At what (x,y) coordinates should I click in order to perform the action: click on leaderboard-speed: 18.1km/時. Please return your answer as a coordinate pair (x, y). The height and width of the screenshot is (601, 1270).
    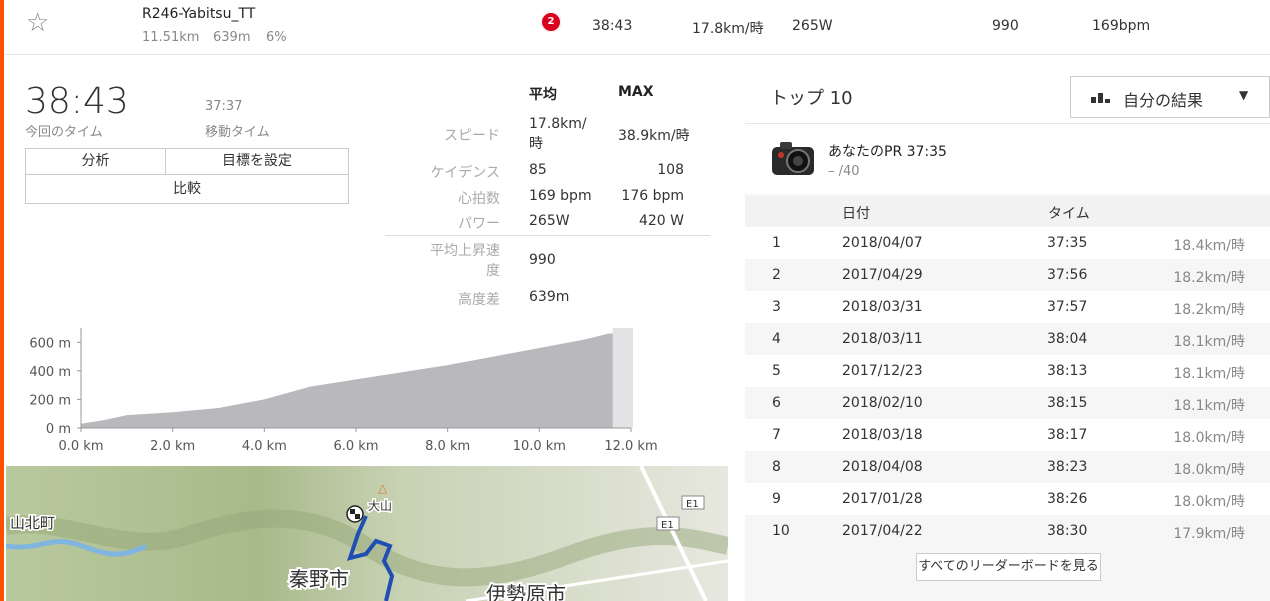
    Looking at the image, I should click on (1209, 374).